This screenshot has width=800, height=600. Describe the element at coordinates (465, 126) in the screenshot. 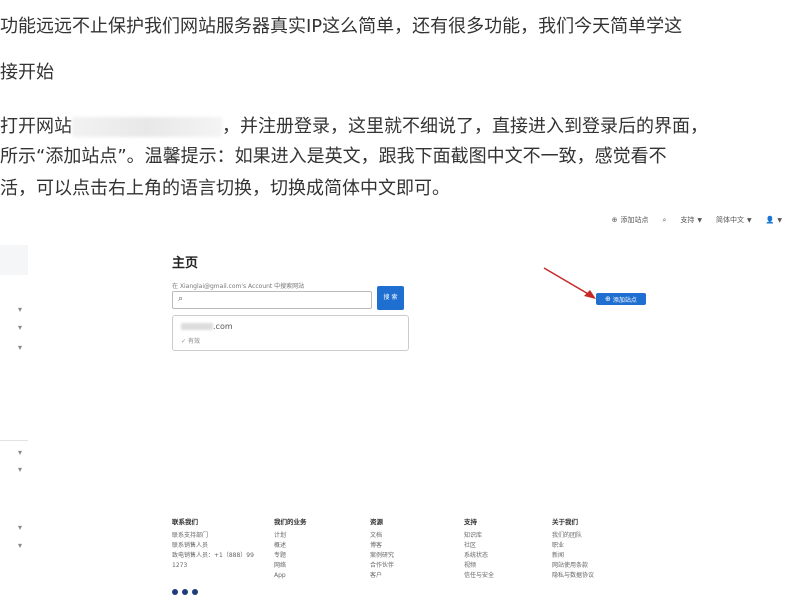

I see `article-text-segment: ，并注册登录，这里就不细说了，直接进入到登录后的界面，` at that location.